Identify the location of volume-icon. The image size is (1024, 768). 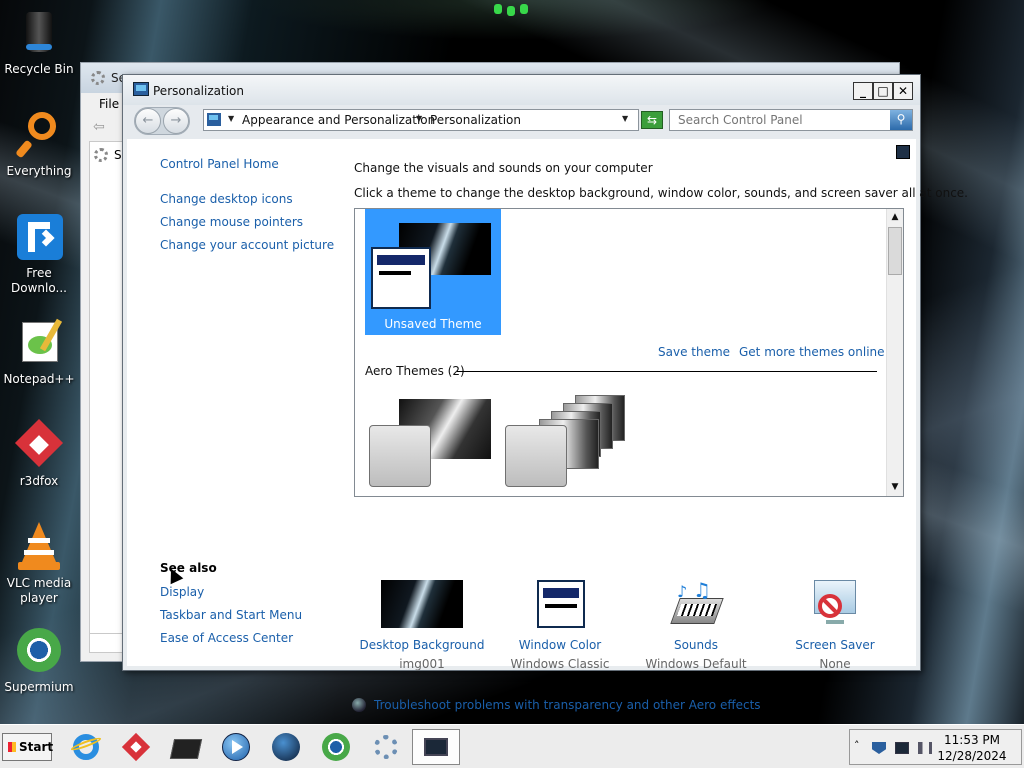
(925, 748).